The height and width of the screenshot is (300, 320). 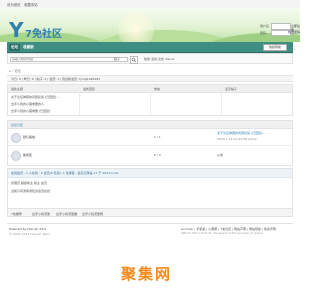 I want to click on watermark: 聚集网, so click(x=147, y=274).